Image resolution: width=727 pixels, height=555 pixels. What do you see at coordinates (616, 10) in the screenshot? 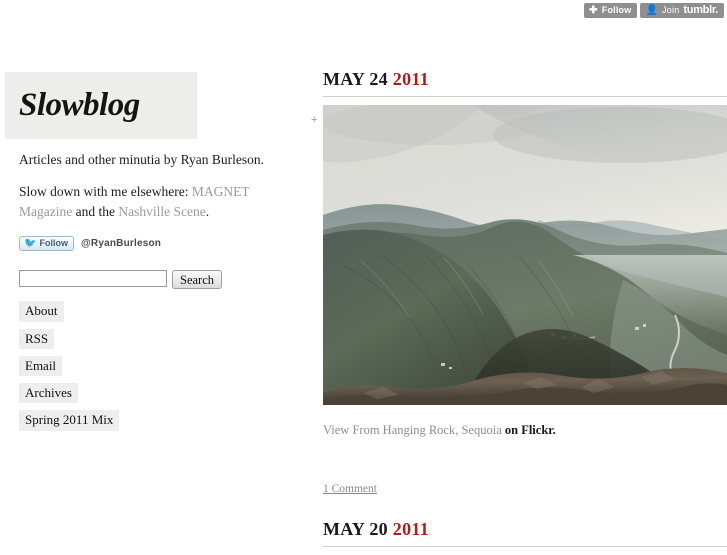
I see `tumblr-follow-label: Follow` at bounding box center [616, 10].